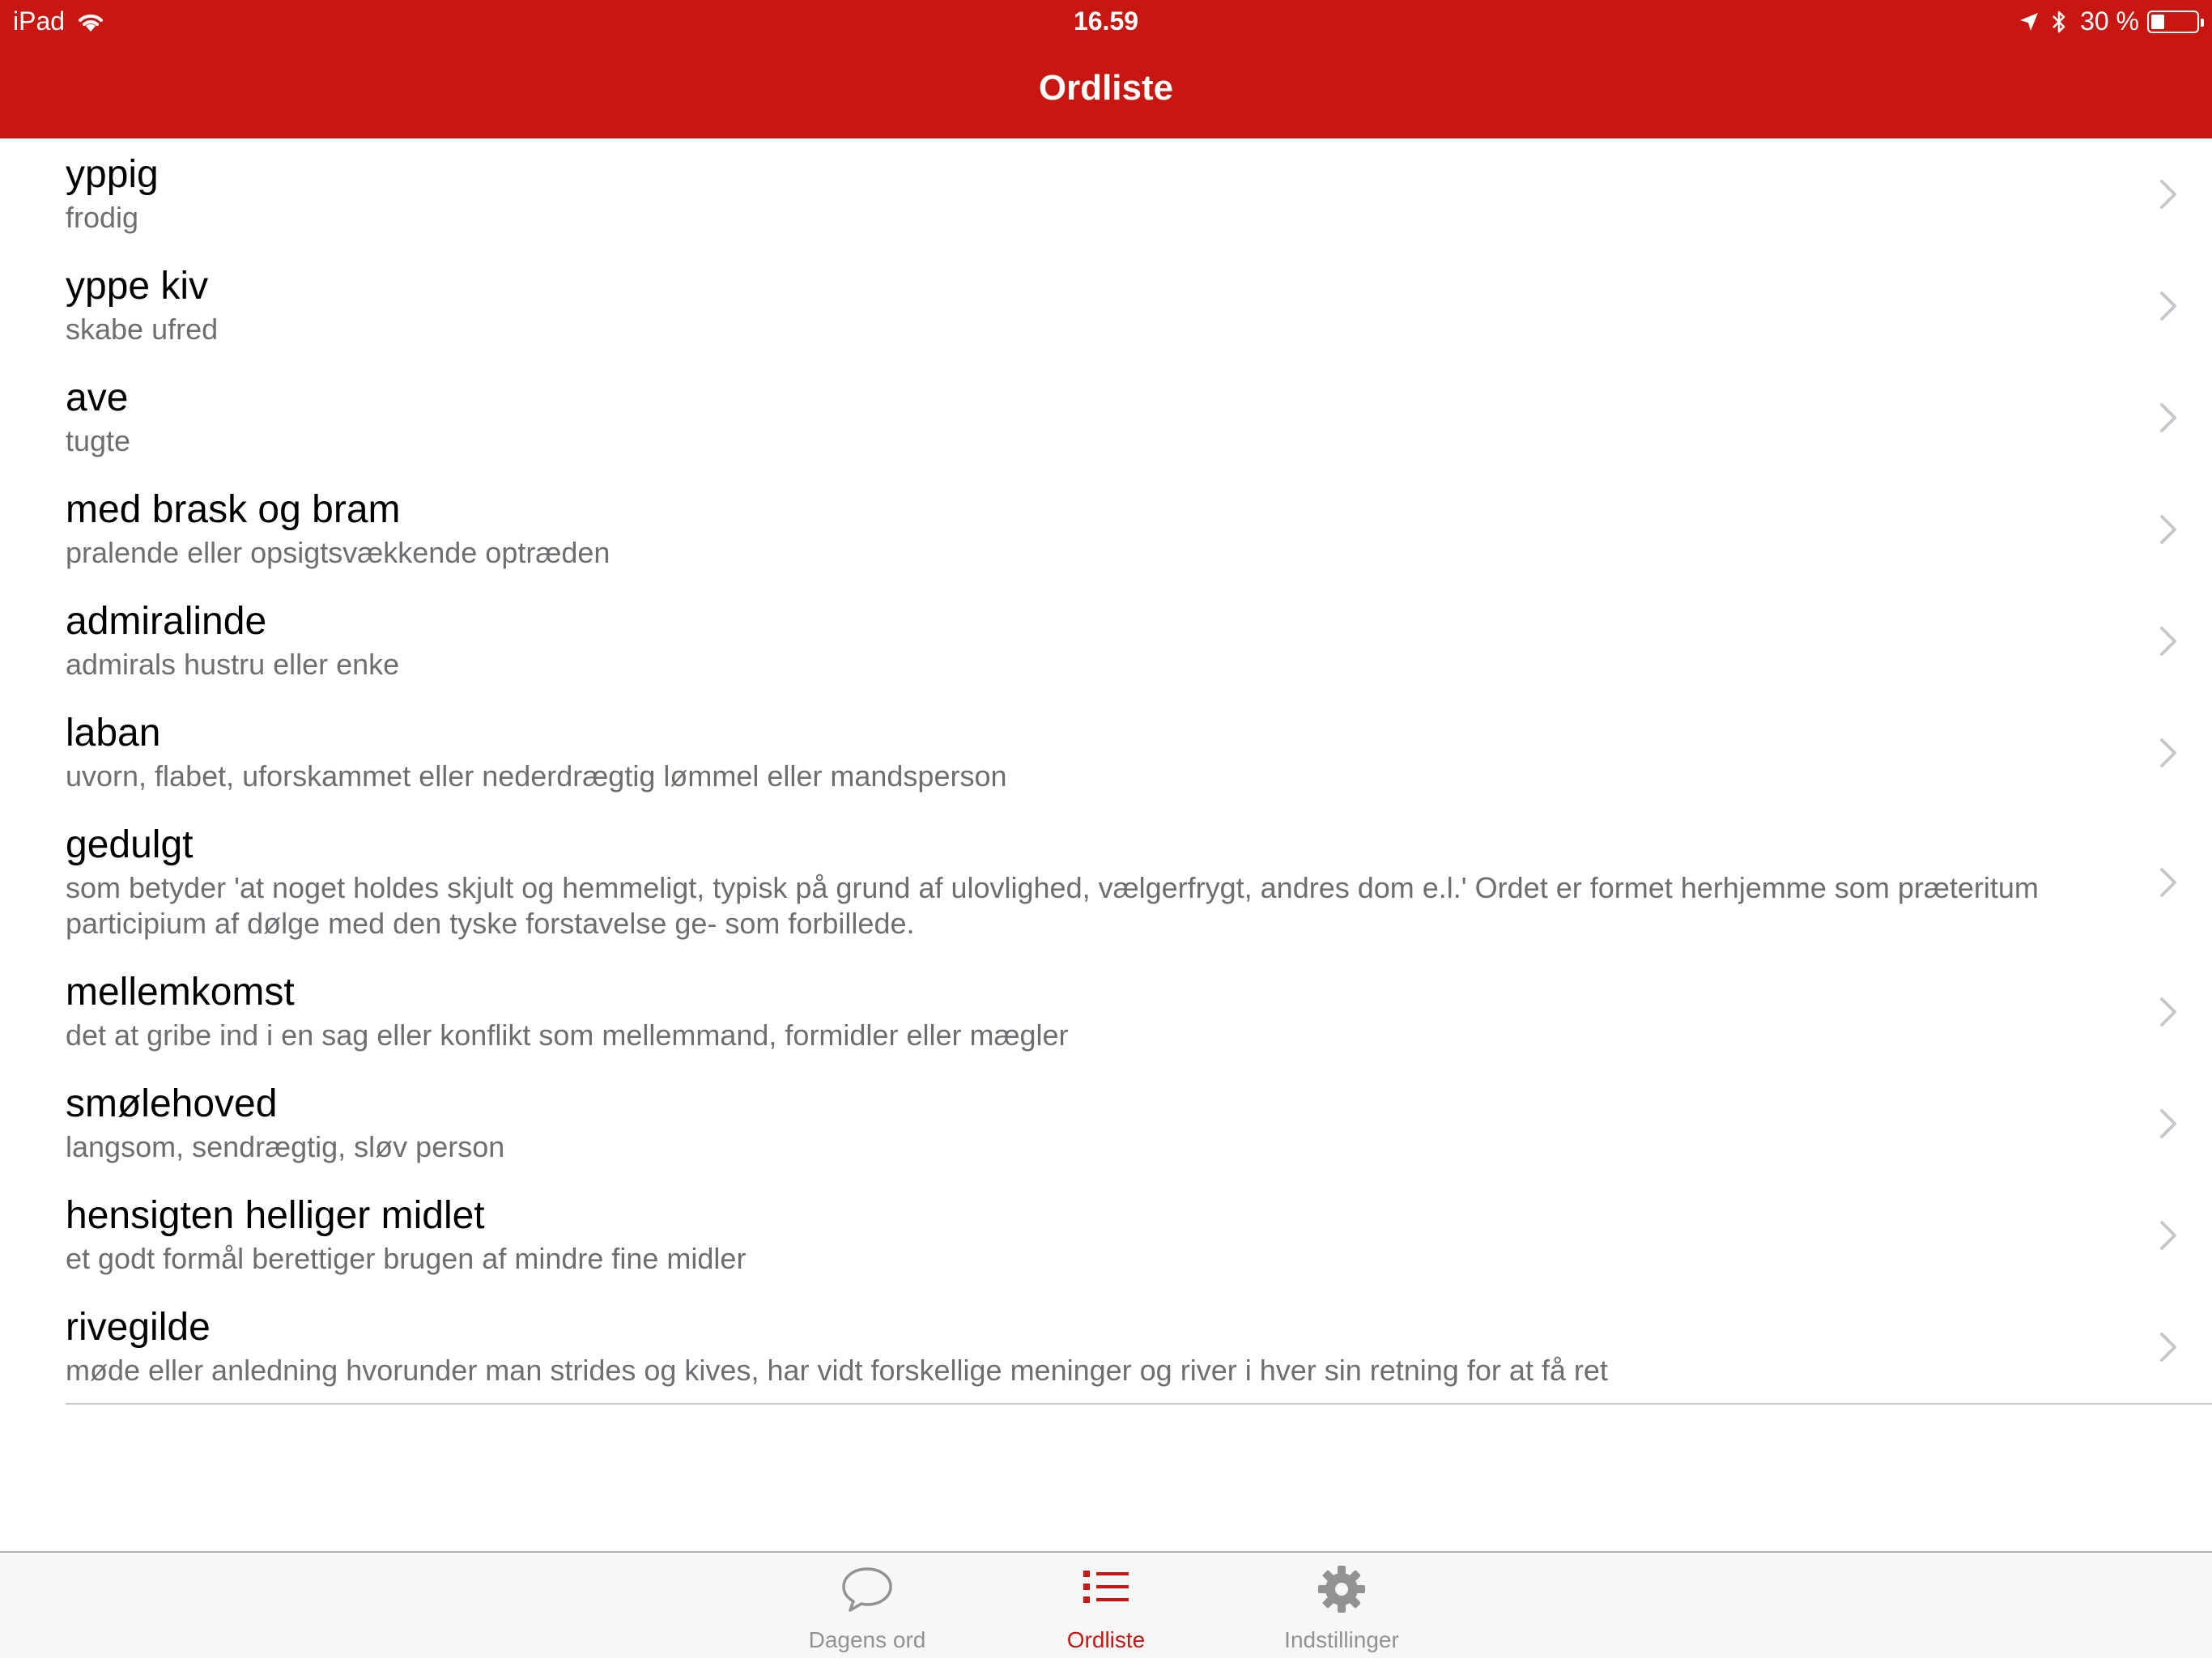  I want to click on tab-label: Dagens ord, so click(867, 1639).